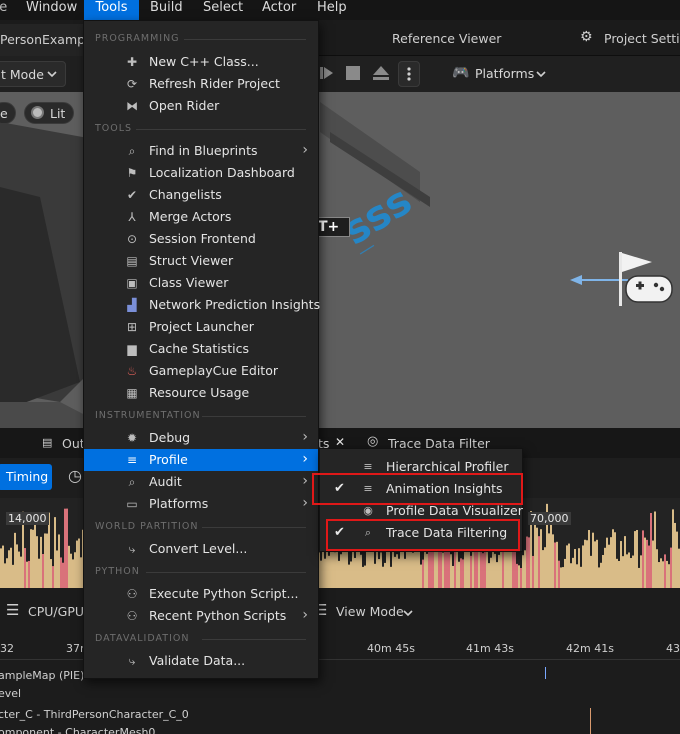 The width and height of the screenshot is (680, 734). I want to click on menu-help: Help, so click(334, 10).